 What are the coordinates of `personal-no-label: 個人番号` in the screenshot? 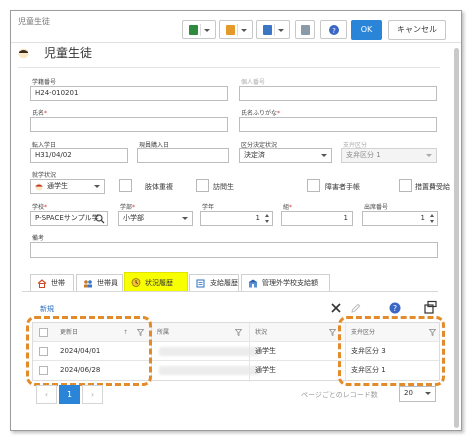 It's located at (253, 82).